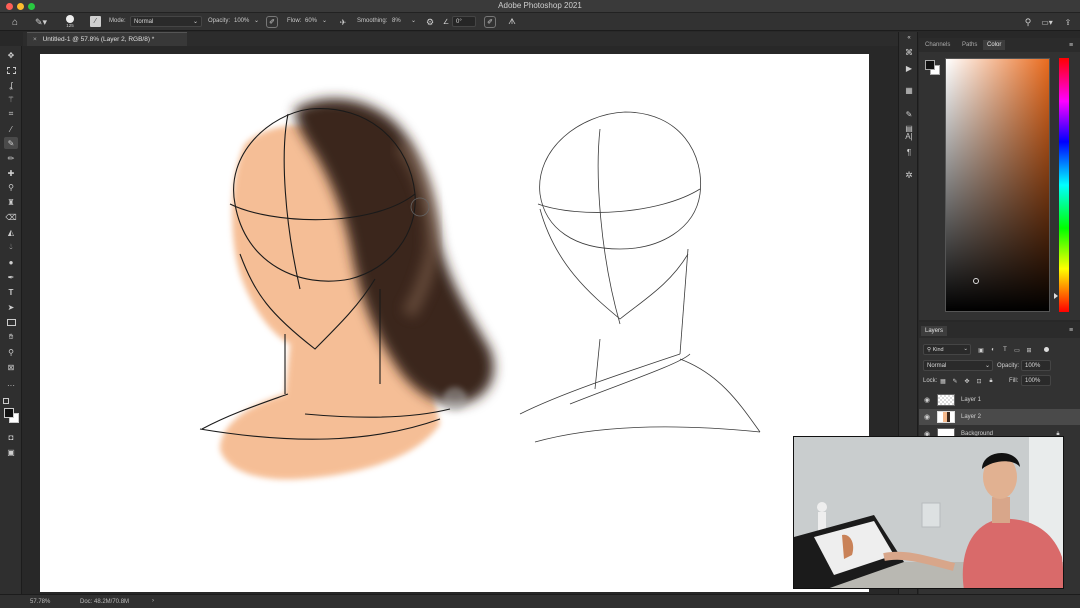  Describe the element at coordinates (934, 331) in the screenshot. I see `layers-panel-title: Layers` at that location.